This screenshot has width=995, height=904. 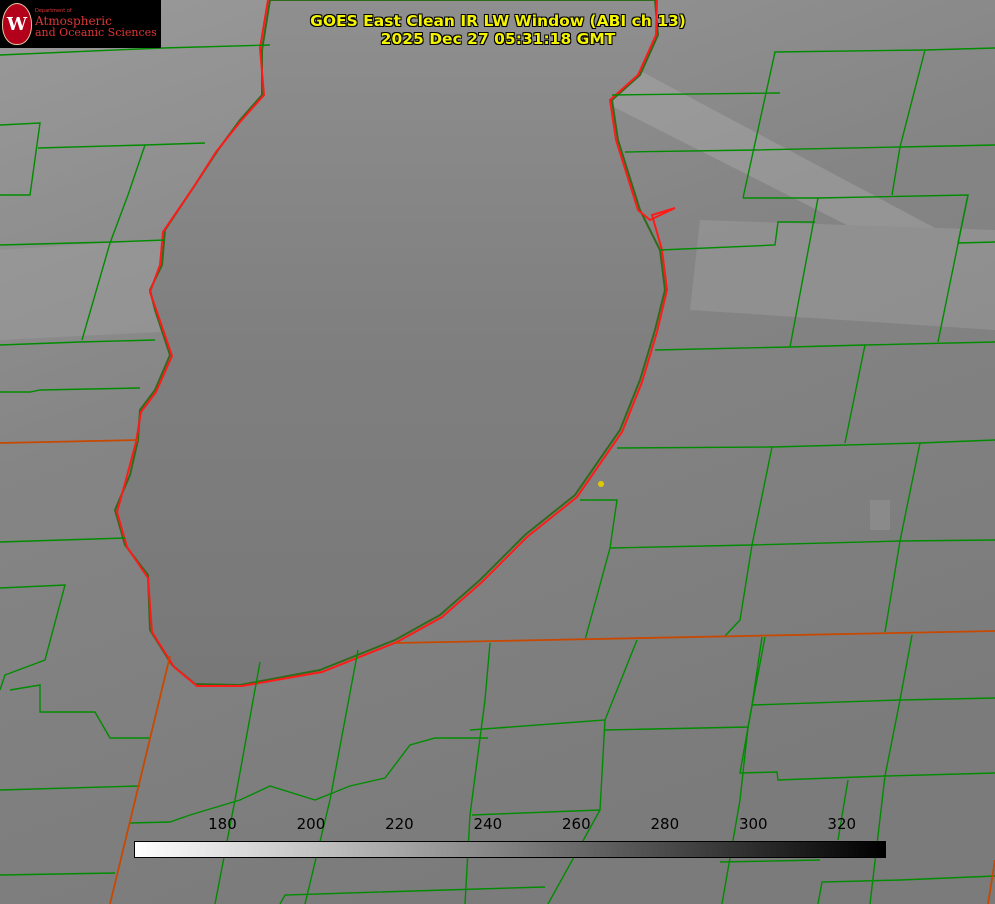 I want to click on location-marker, so click(x=601, y=484).